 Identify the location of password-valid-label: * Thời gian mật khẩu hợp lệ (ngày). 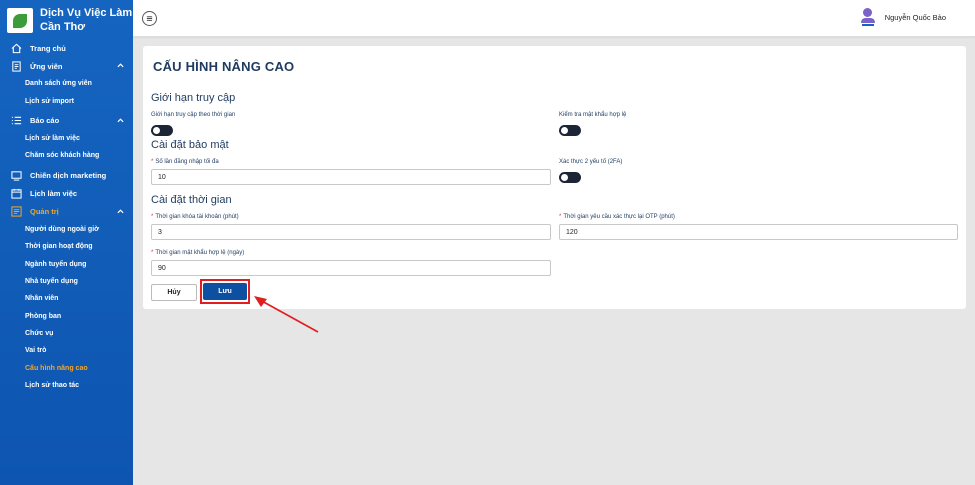
(198, 253).